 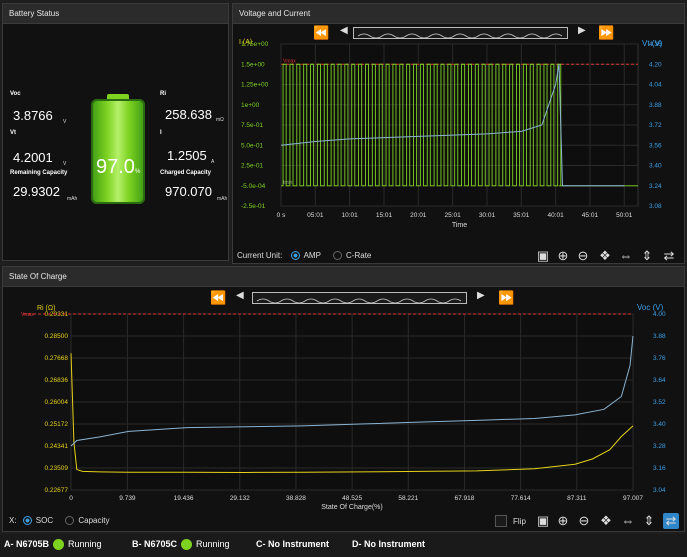 I want to click on soc-zoom-in-icon: ⊕, so click(x=563, y=521).